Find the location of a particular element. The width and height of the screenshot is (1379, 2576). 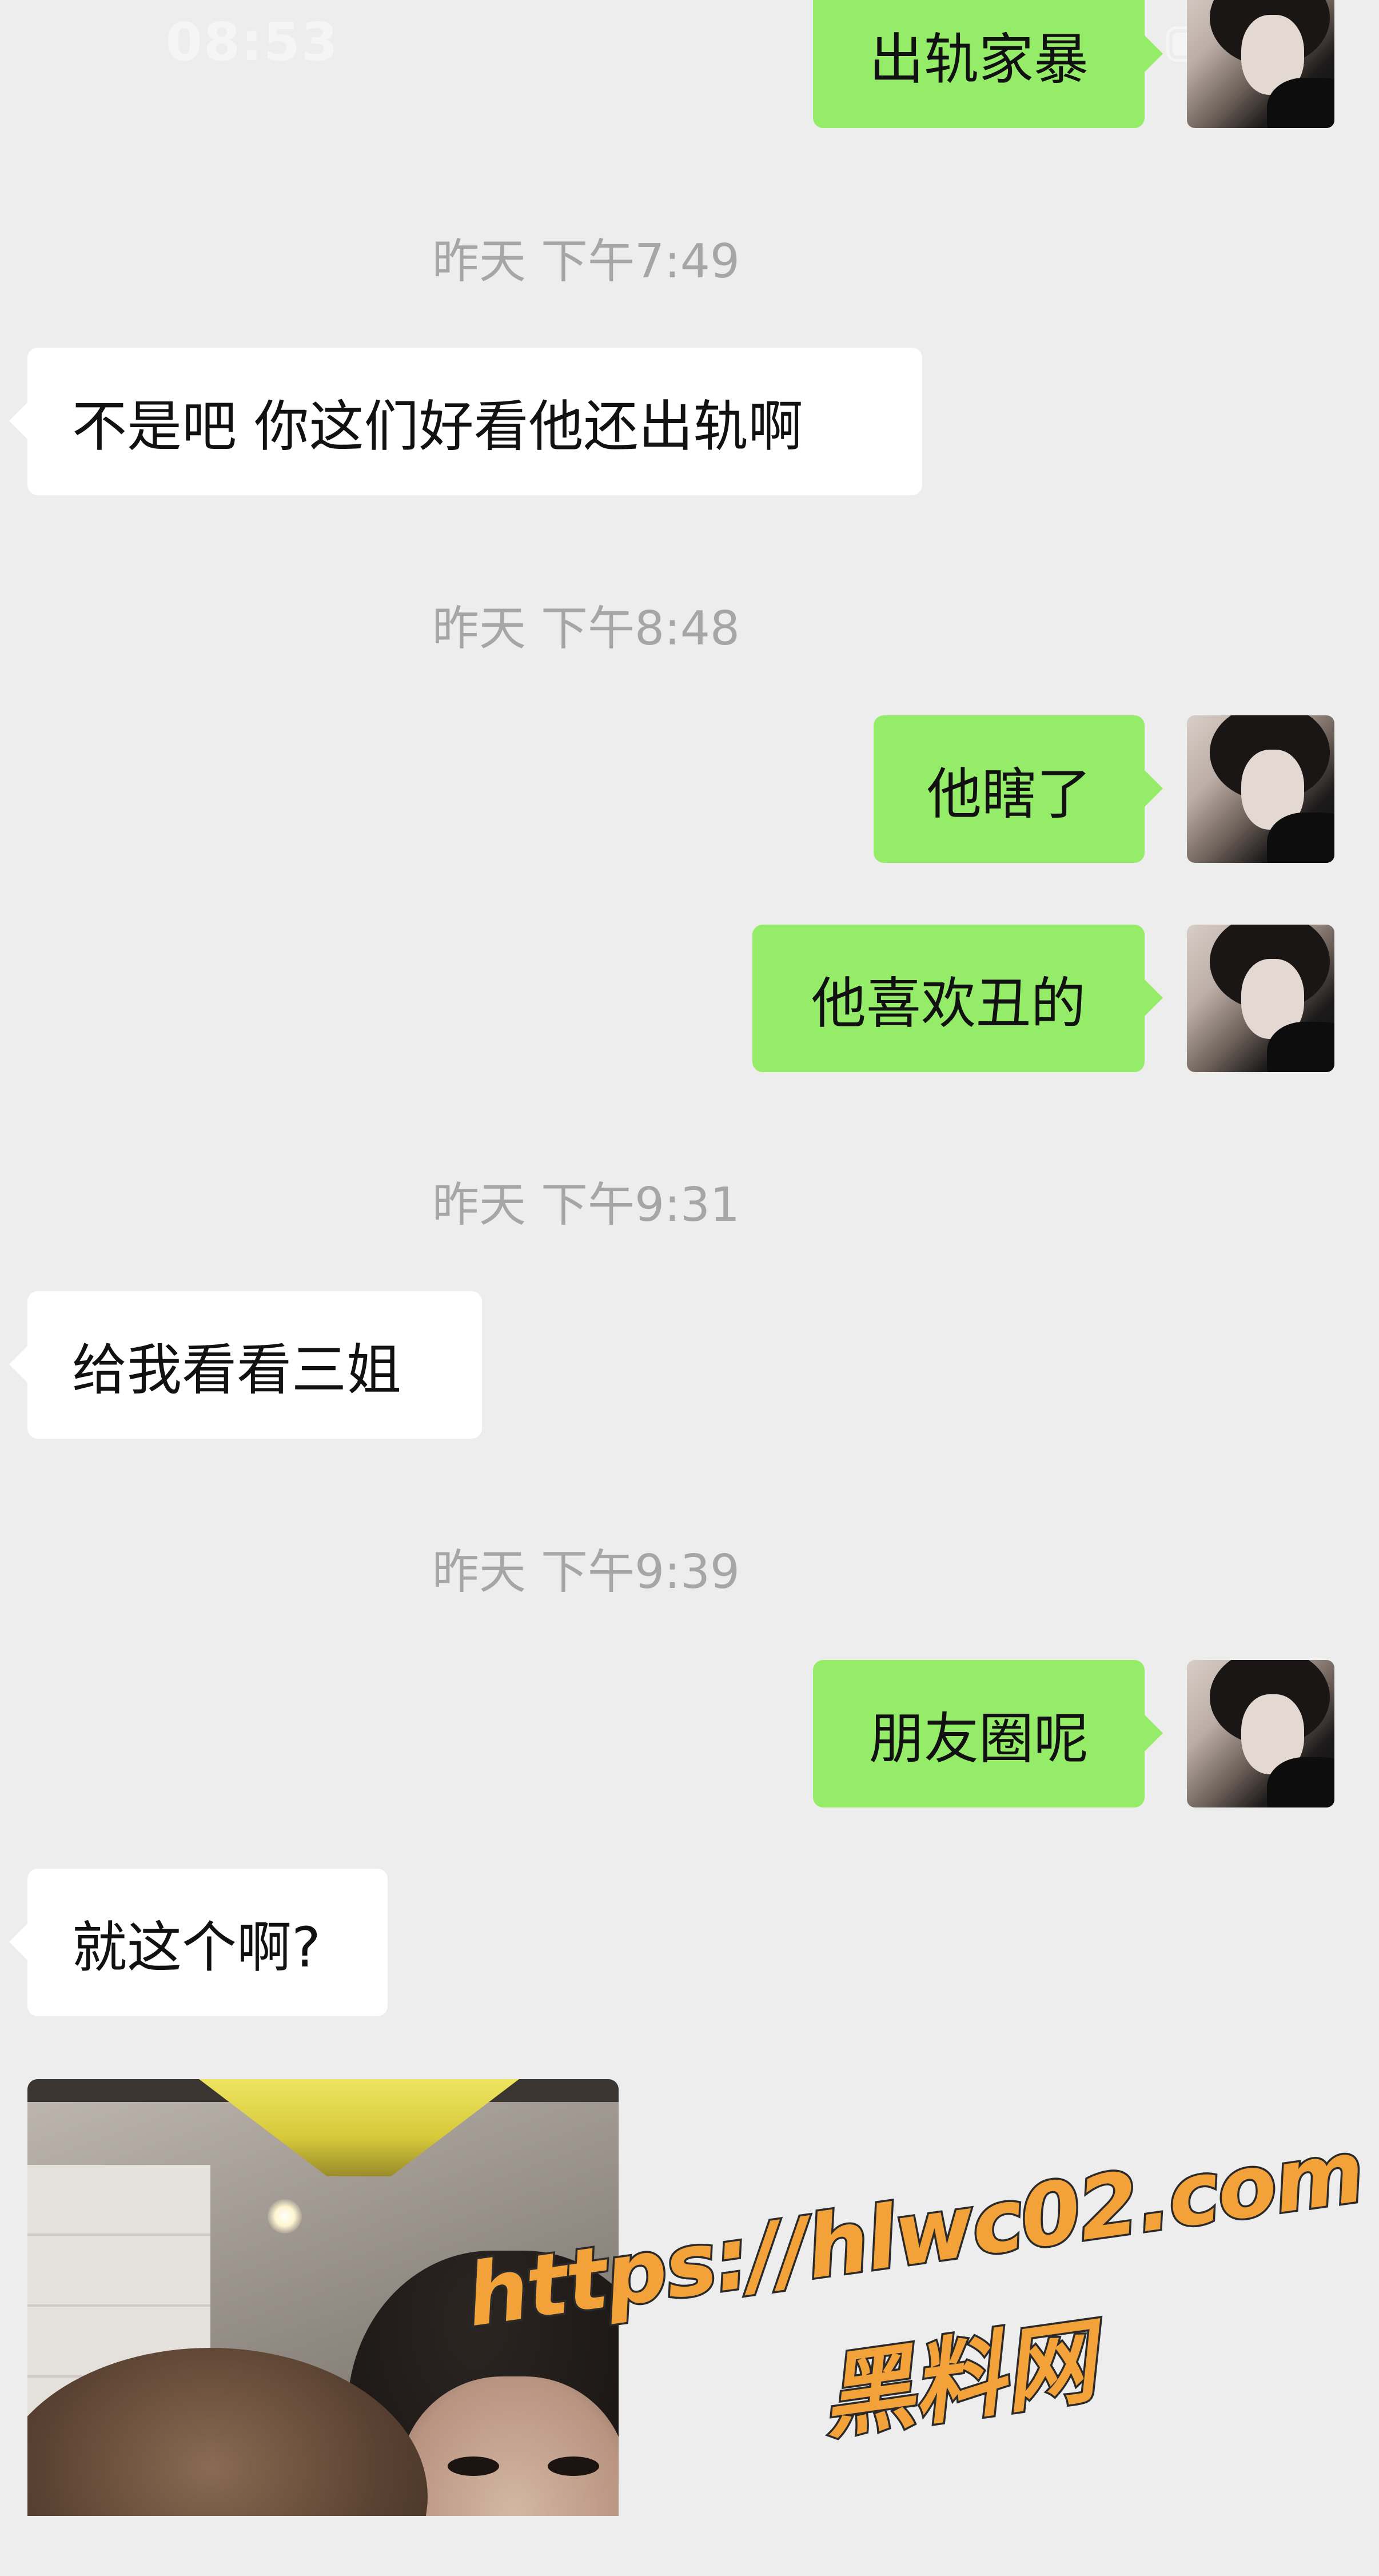

message-text: 他瞎了 is located at coordinates (1009, 794).